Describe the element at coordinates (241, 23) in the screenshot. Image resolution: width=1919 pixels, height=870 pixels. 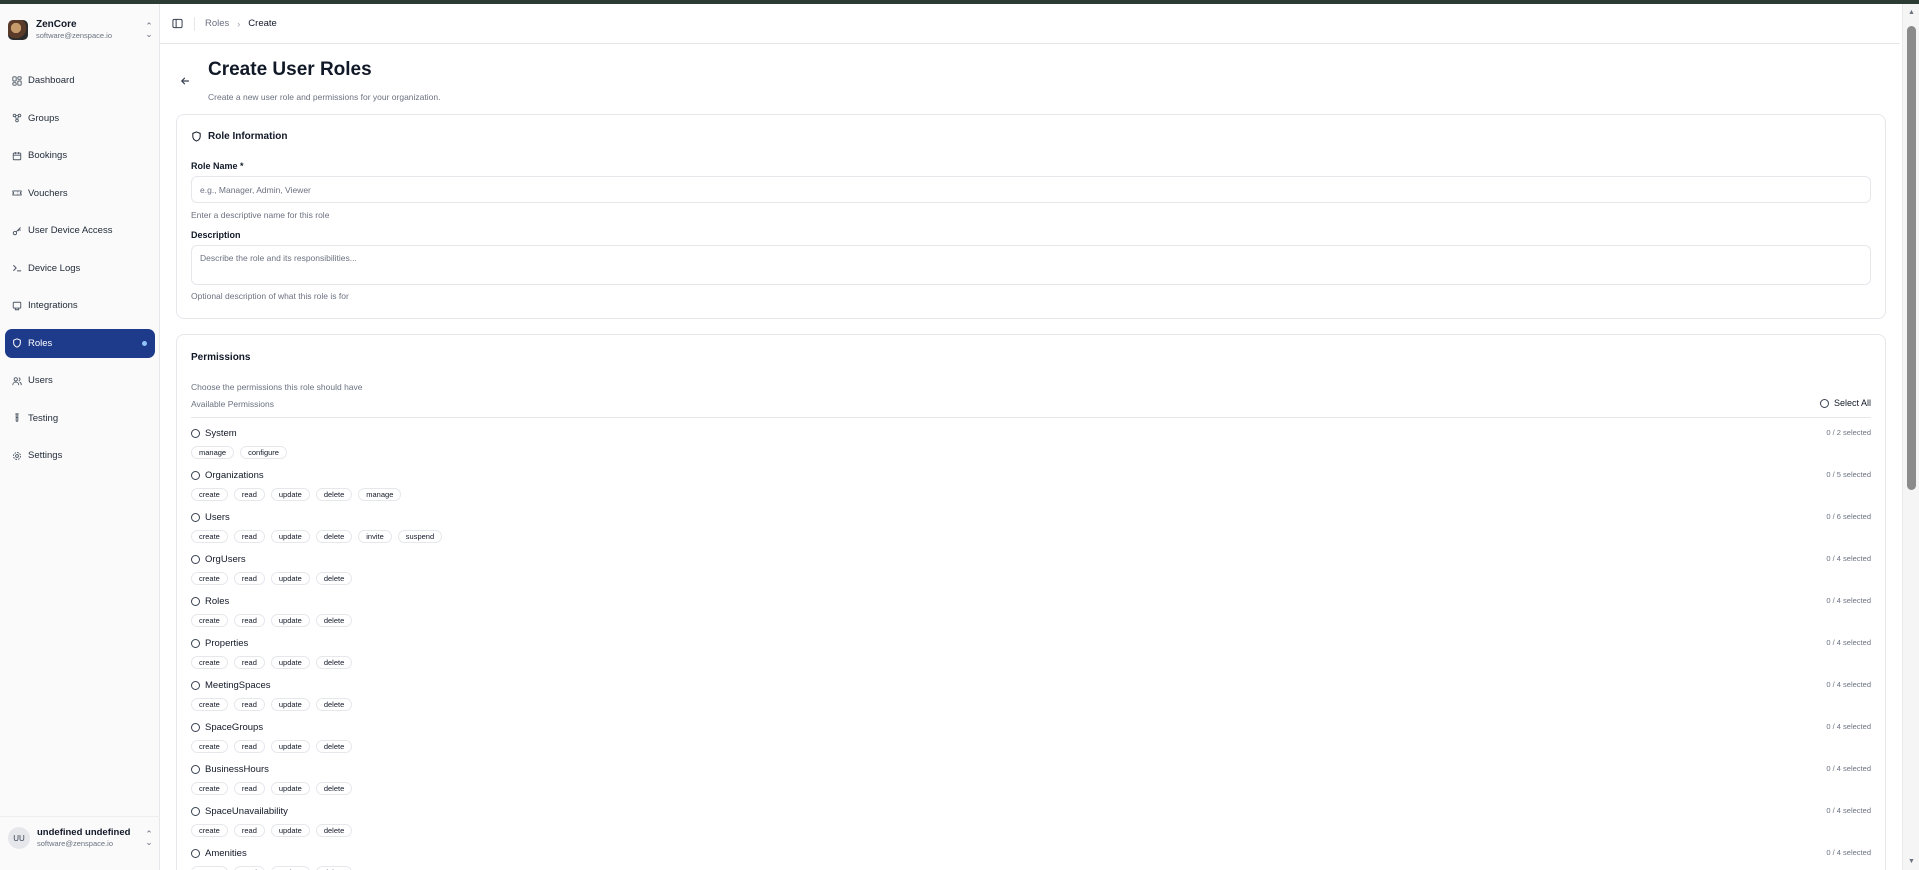
I see `breadcrumb: Roles › Create` at that location.